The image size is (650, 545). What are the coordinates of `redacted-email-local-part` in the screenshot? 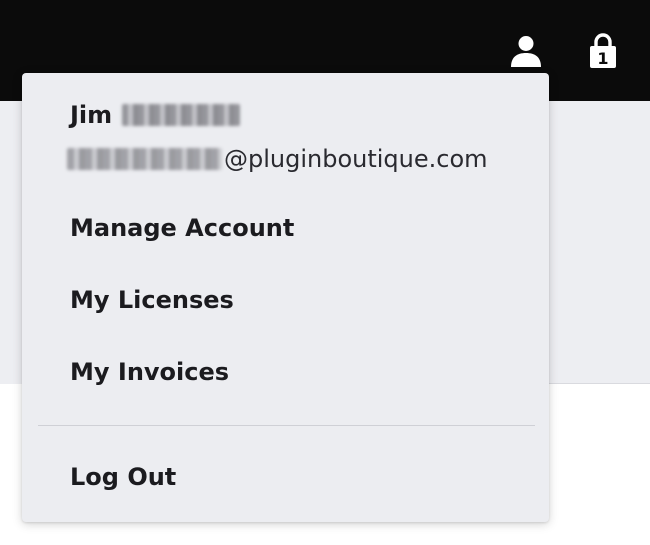 It's located at (144, 159).